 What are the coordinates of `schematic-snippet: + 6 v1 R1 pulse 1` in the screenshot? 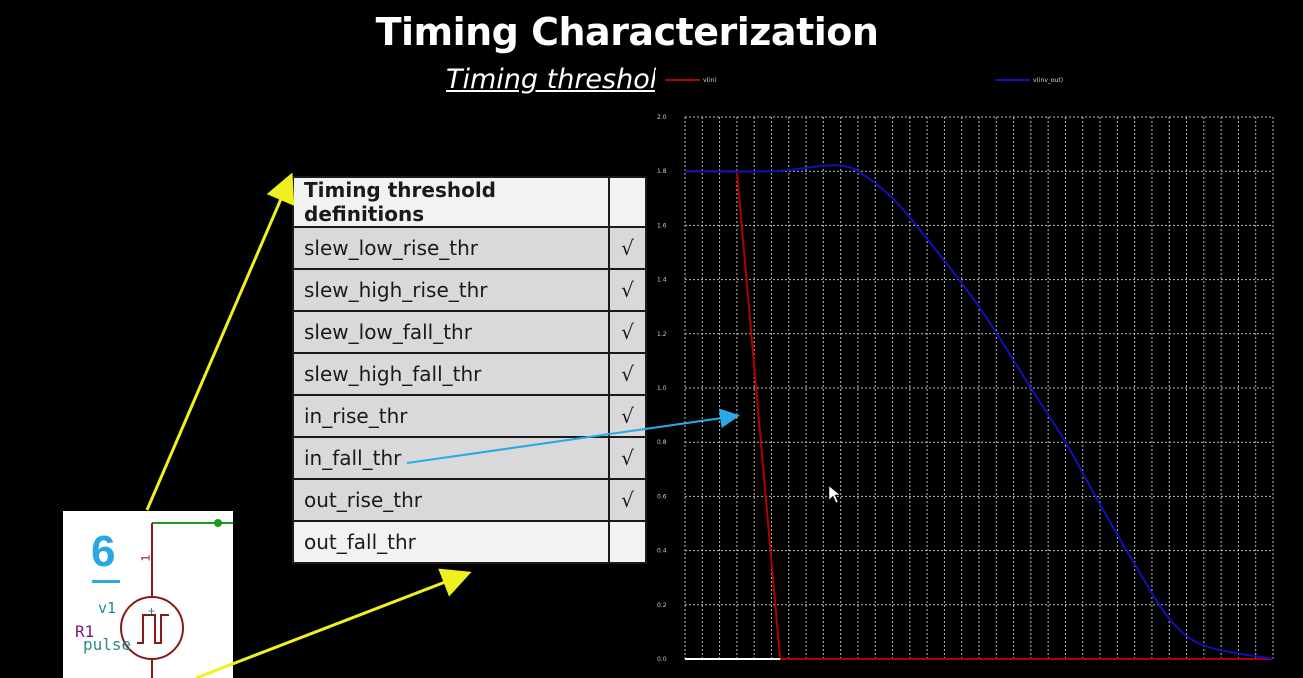 It's located at (148, 594).